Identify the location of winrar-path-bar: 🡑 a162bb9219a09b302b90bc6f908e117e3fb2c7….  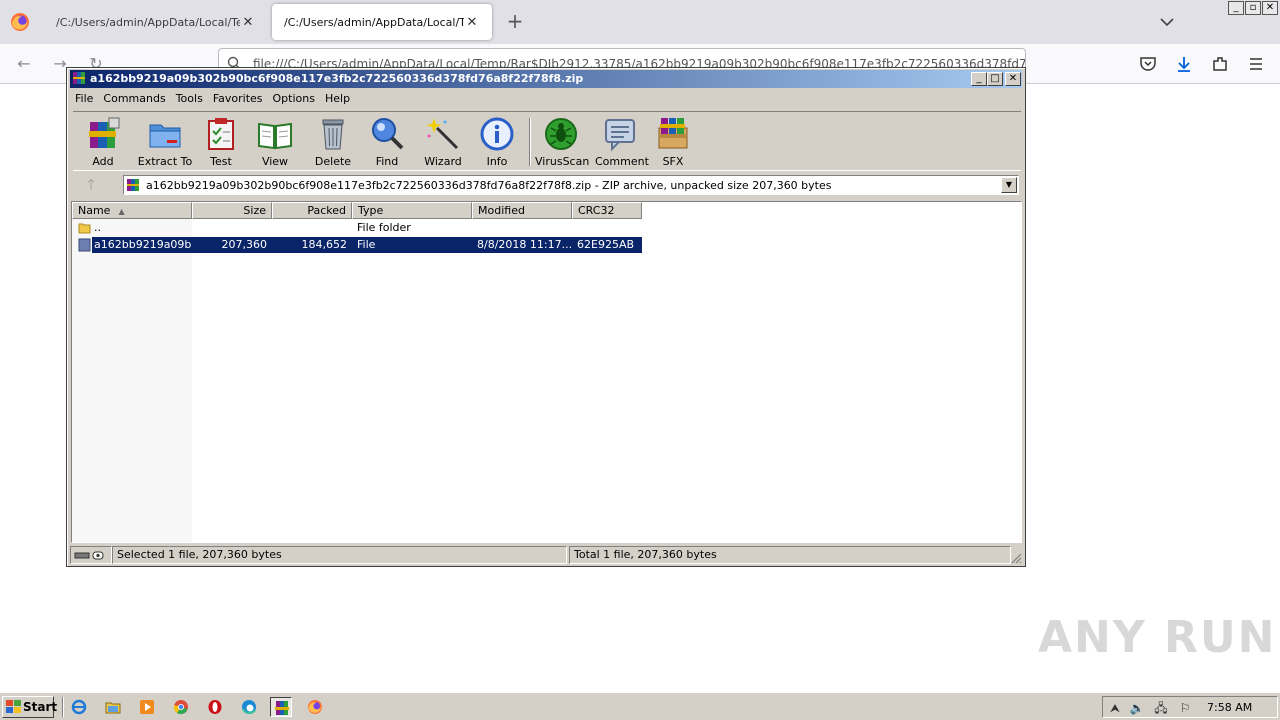
(547, 185).